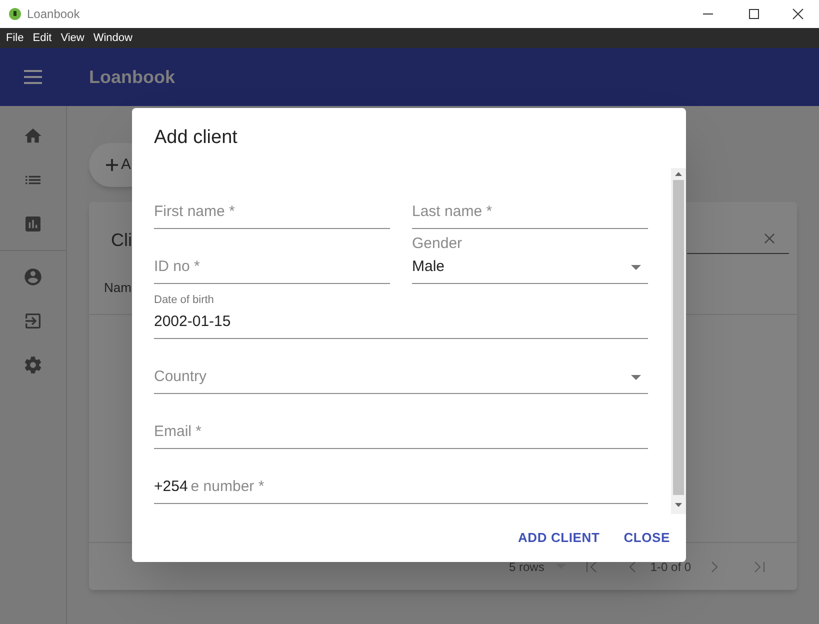 This screenshot has width=819, height=624. Describe the element at coordinates (118, 288) in the screenshot. I see `column-header: Nam` at that location.